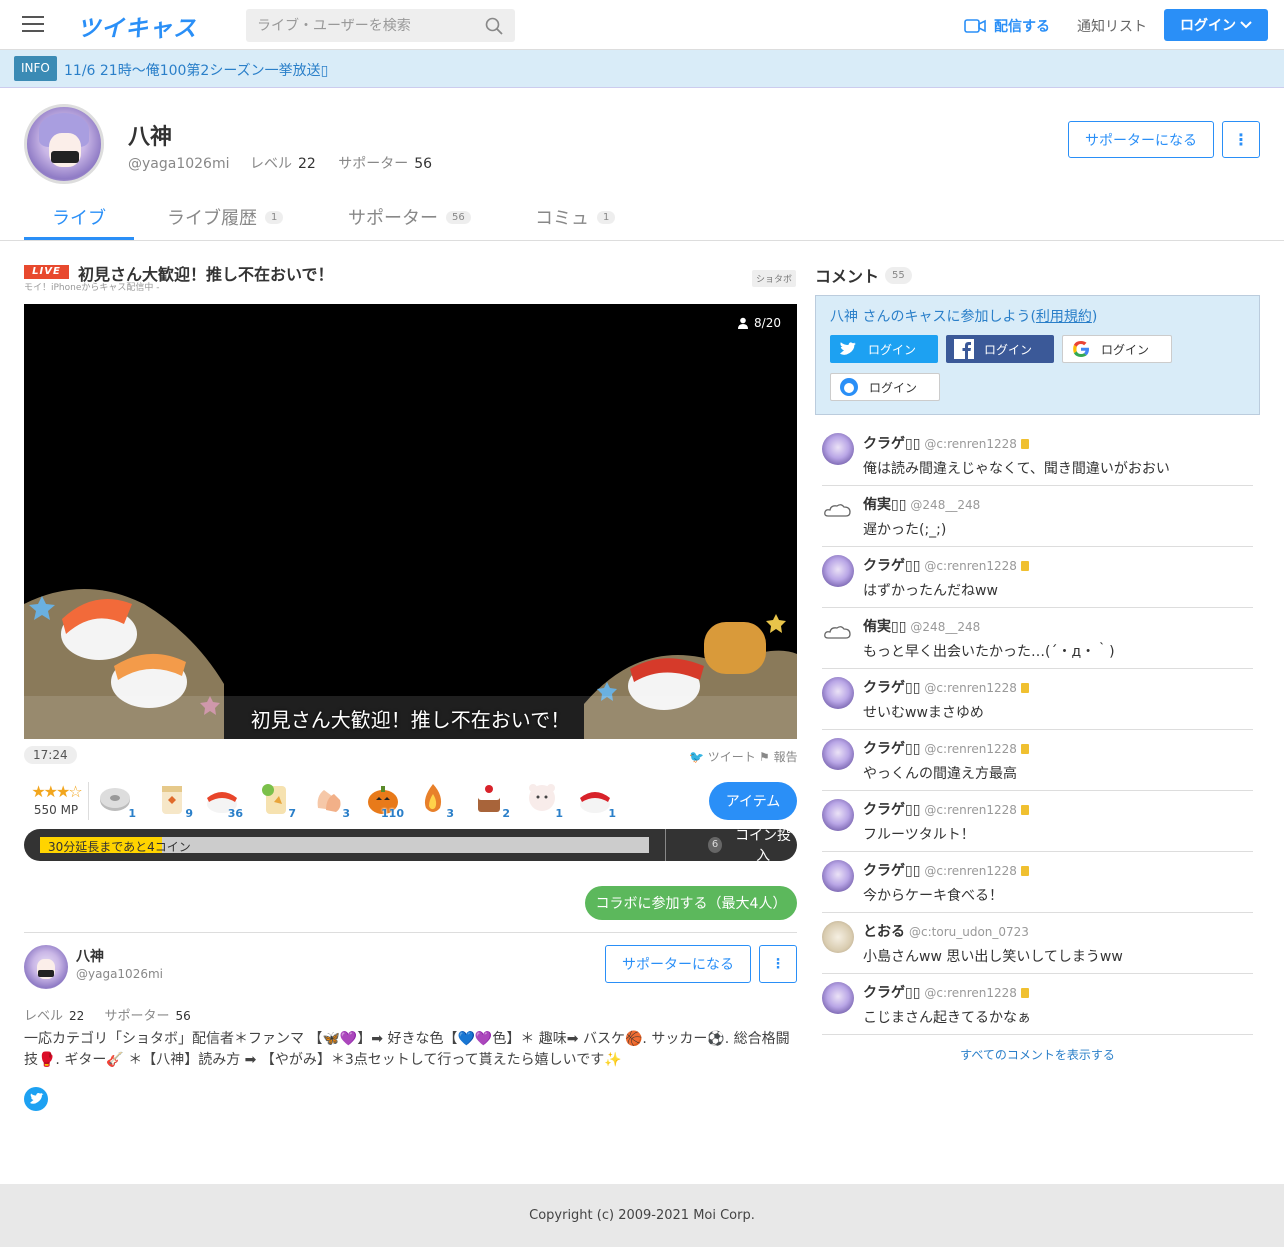 This screenshot has height=1247, width=1284. I want to click on cake-icon, so click(489, 798).